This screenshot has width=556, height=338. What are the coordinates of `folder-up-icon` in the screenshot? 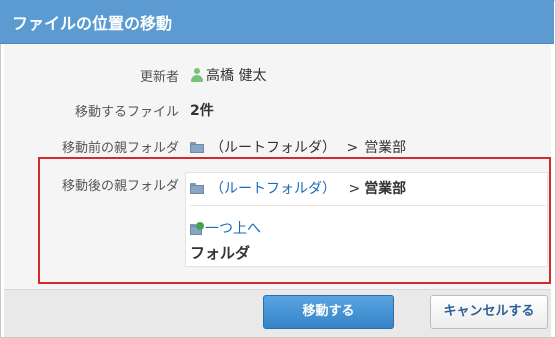 It's located at (197, 228).